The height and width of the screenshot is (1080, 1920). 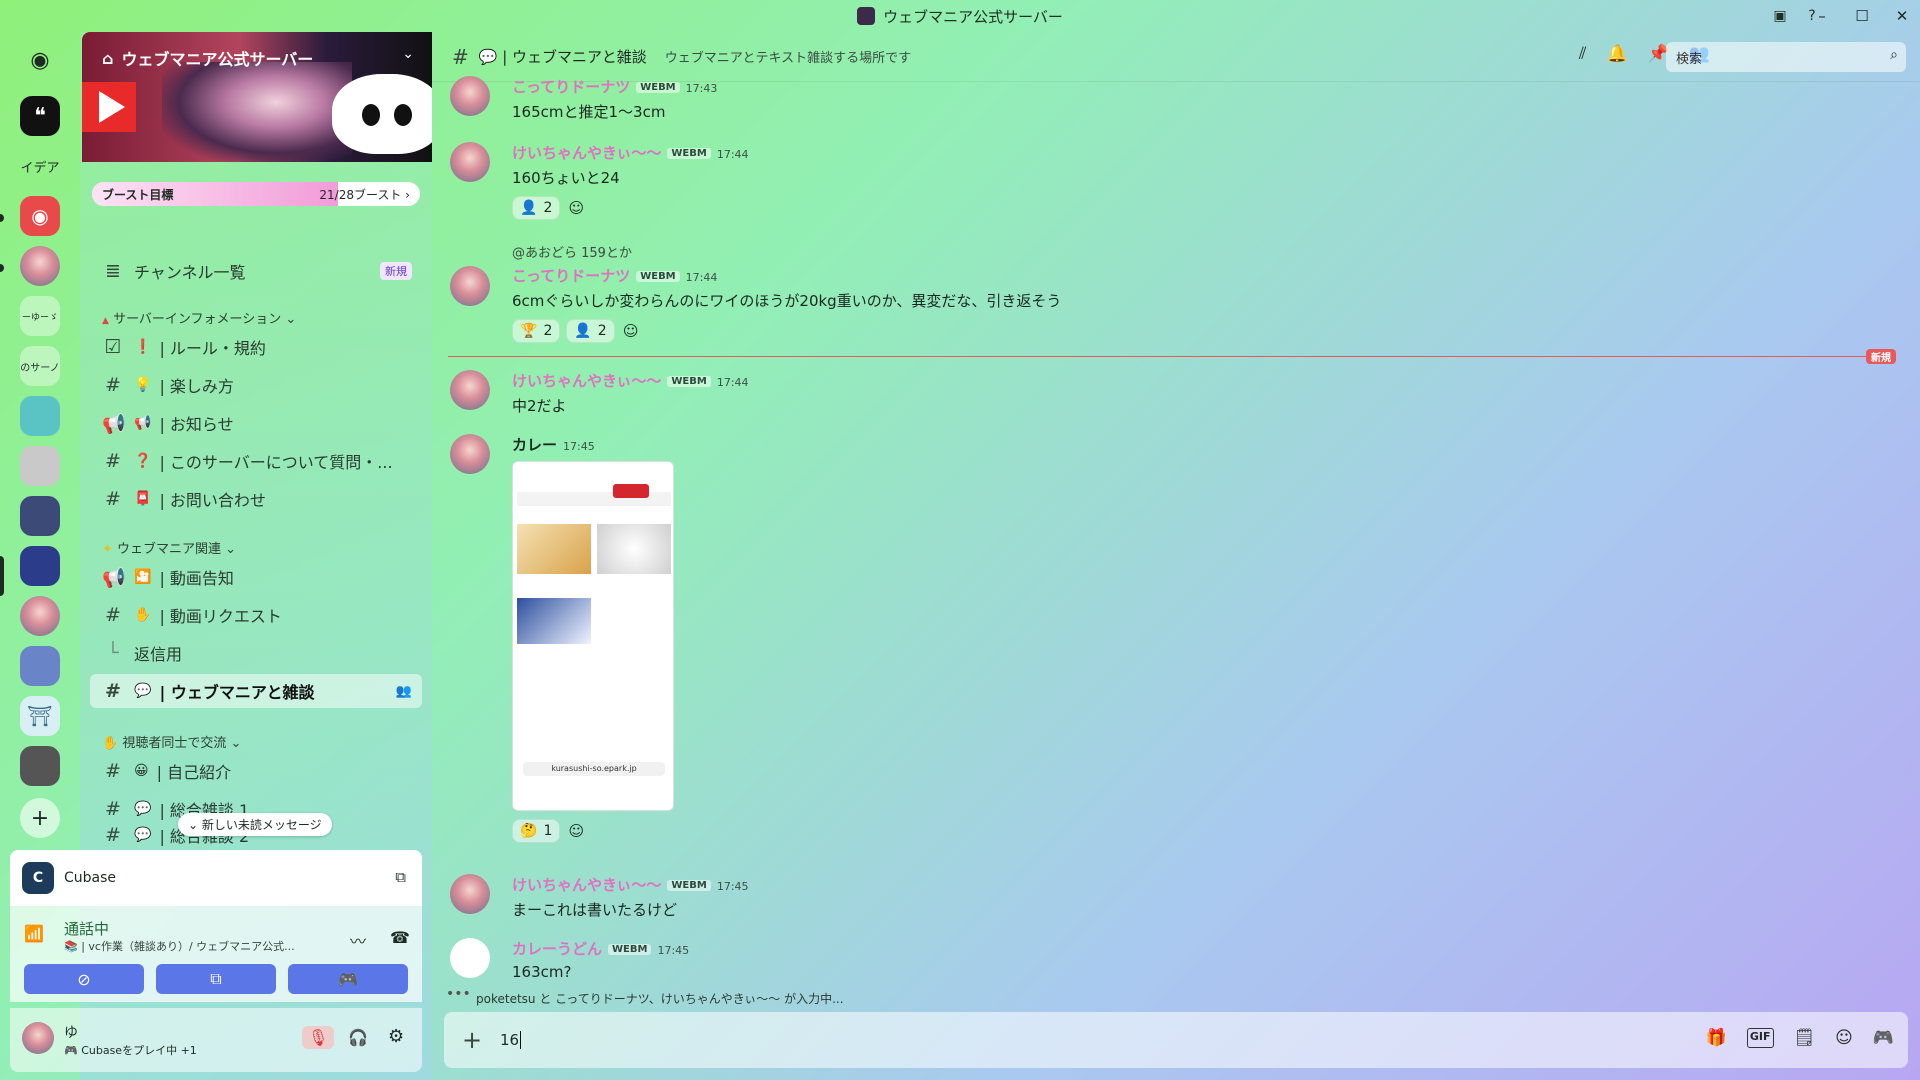 What do you see at coordinates (256, 499) in the screenshot?
I see `channel-item: # 📮 | お問い合わせ` at bounding box center [256, 499].